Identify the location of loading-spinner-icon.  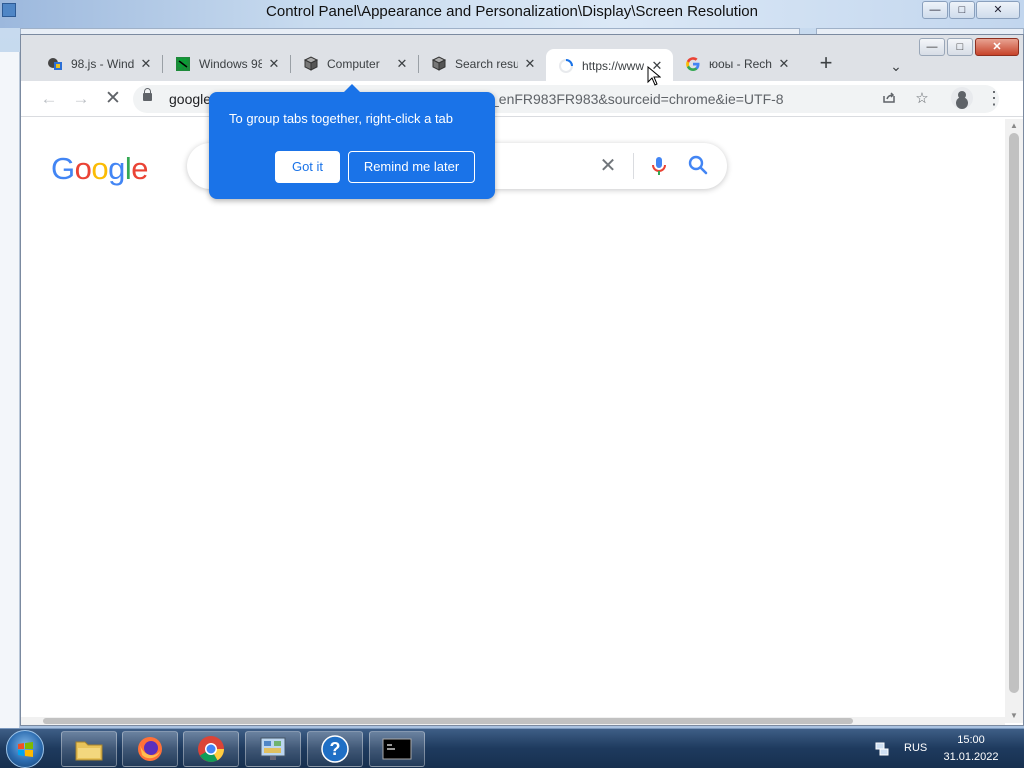
(566, 66).